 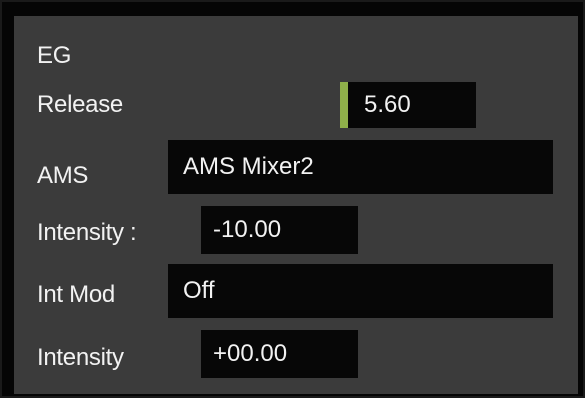 What do you see at coordinates (387, 104) in the screenshot?
I see `release-value: 5.60` at bounding box center [387, 104].